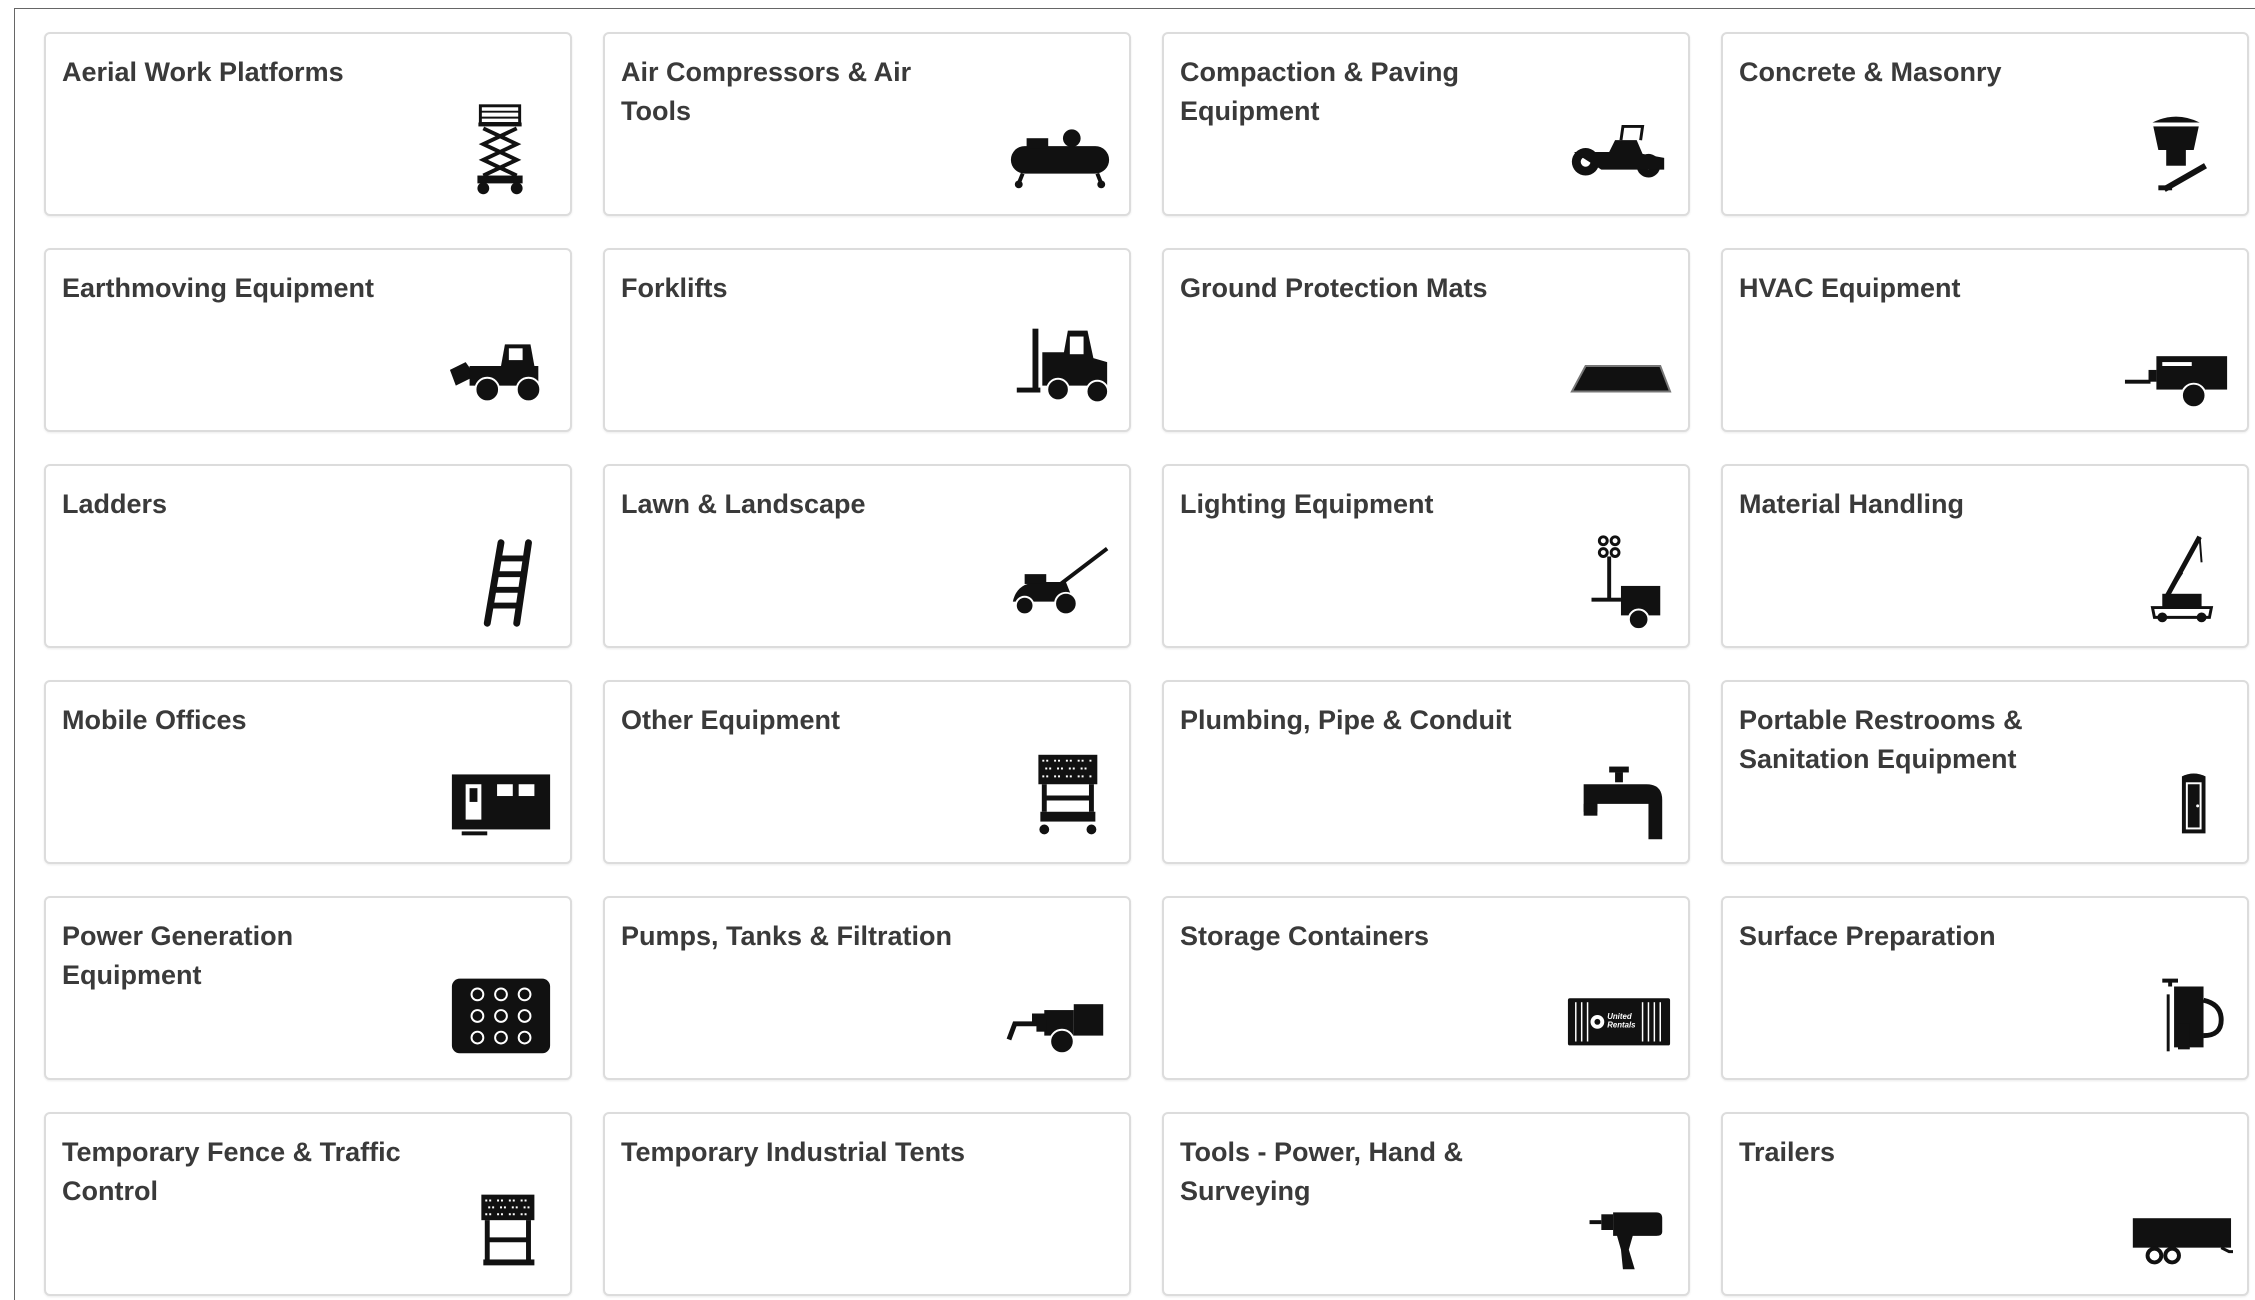 This screenshot has width=2255, height=1300. Describe the element at coordinates (203, 72) in the screenshot. I see `category-title: Aerial Work Platforms` at that location.